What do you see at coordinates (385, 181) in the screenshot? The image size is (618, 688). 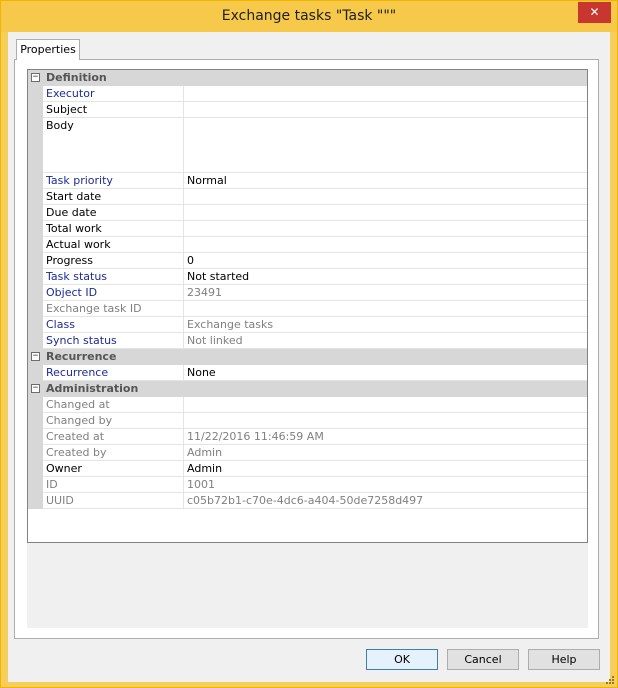 I see `property-value: Normal` at bounding box center [385, 181].